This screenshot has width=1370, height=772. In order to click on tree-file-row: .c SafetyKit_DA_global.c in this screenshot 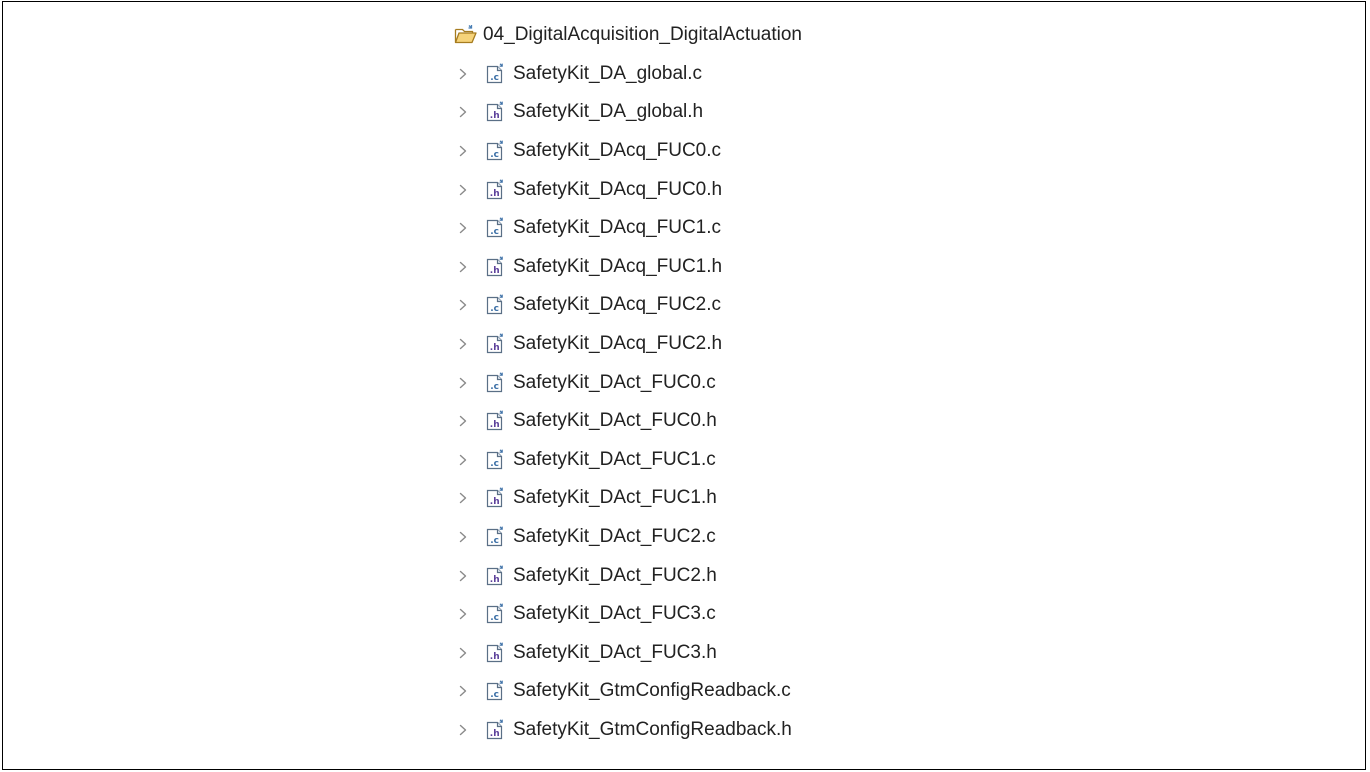, I will do `click(625, 74)`.